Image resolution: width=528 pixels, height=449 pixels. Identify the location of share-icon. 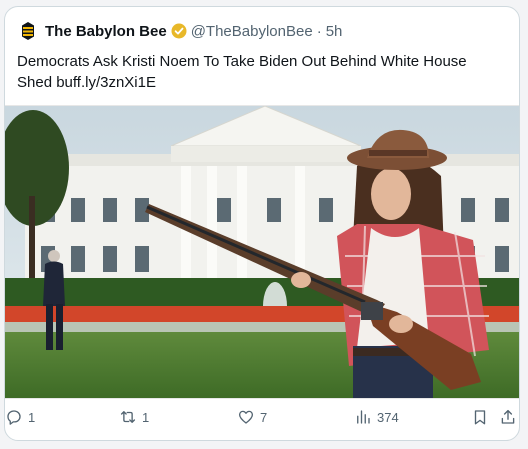
(508, 416).